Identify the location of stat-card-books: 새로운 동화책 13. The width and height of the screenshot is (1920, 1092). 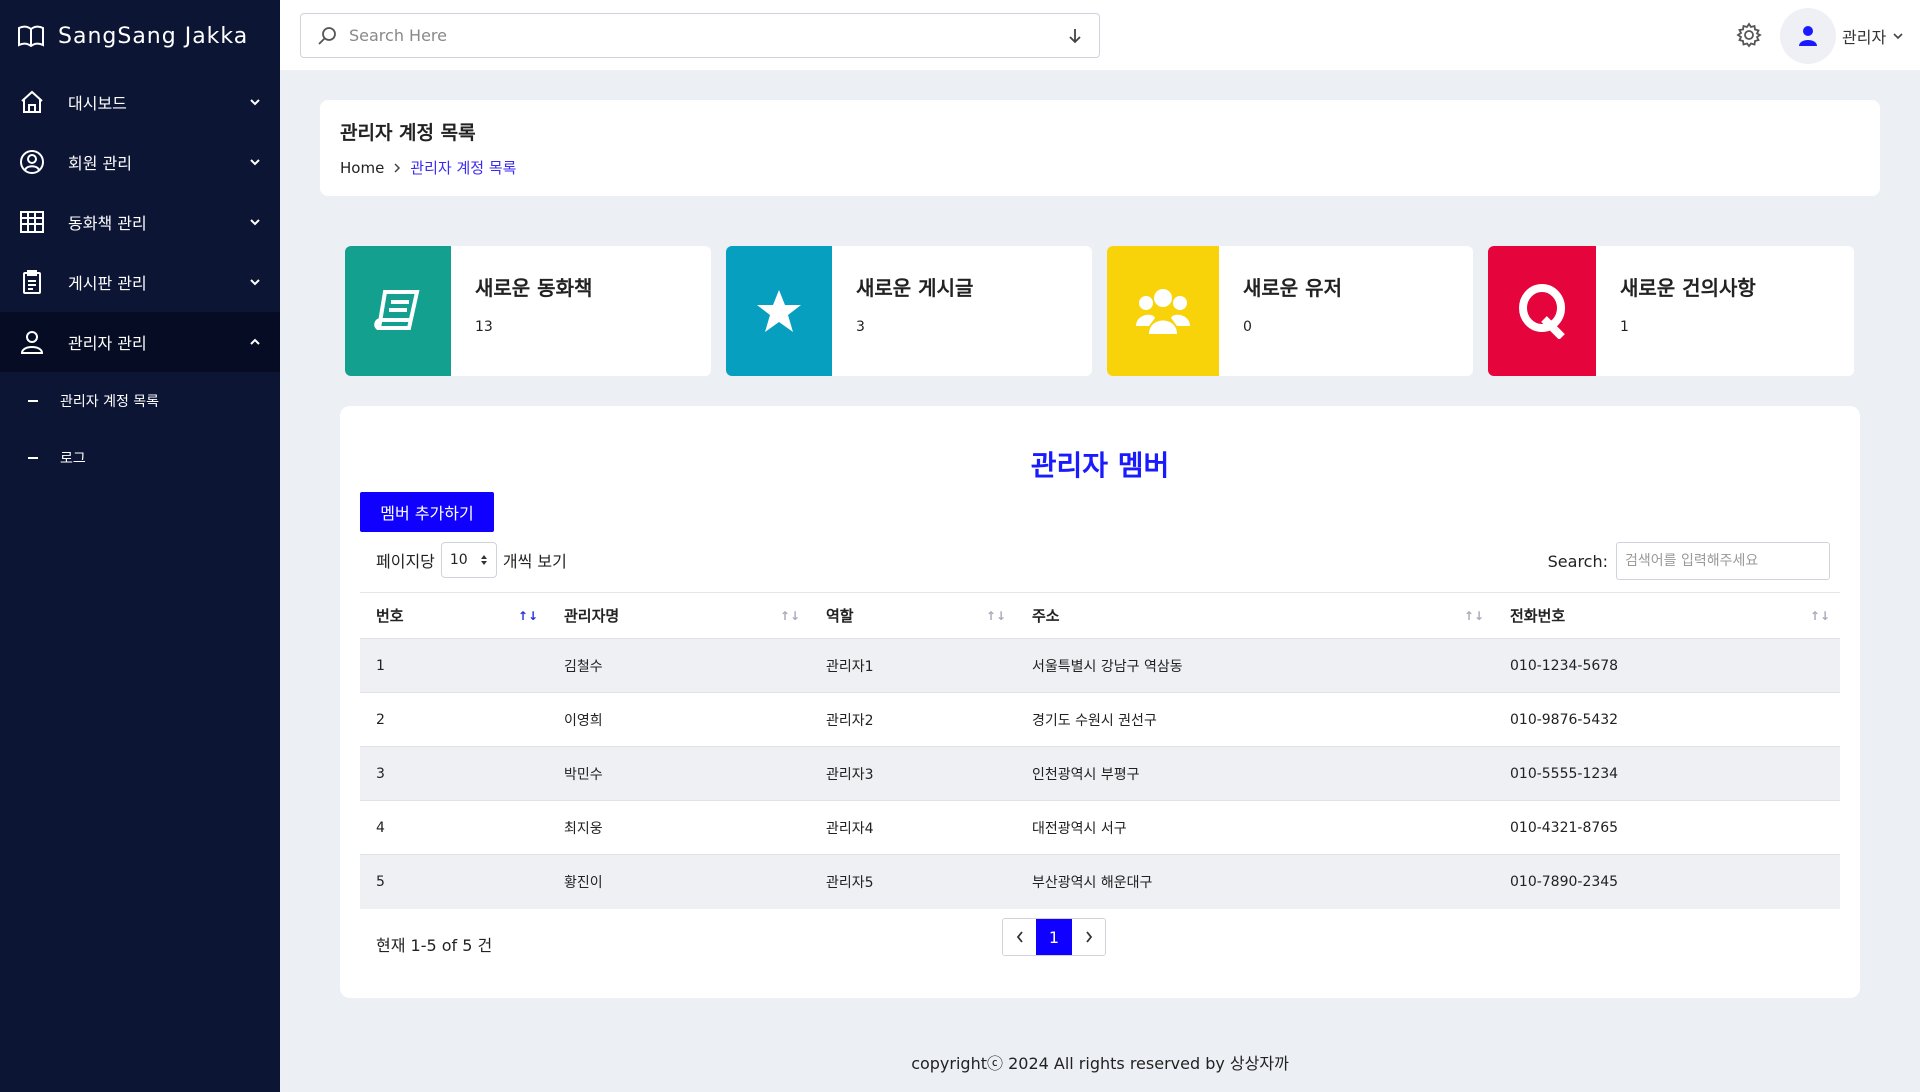
(528, 311).